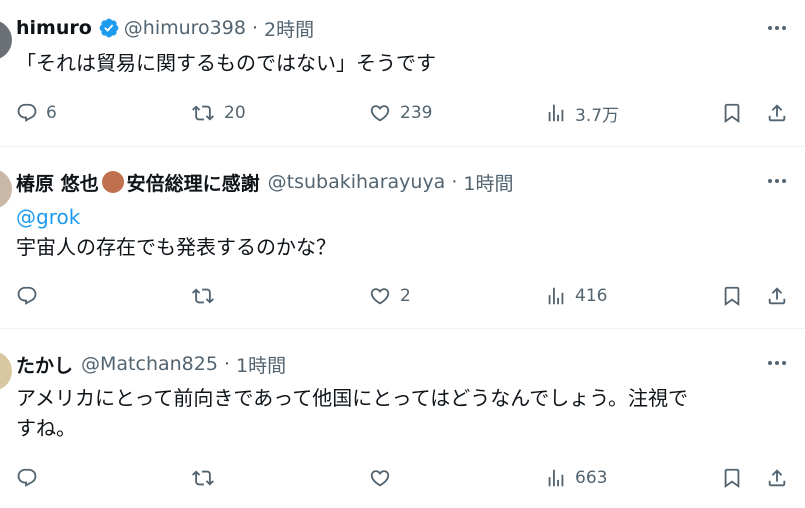 Image resolution: width=805 pixels, height=508 pixels. Describe the element at coordinates (597, 115) in the screenshot. I see `views-count: 3.7万` at that location.